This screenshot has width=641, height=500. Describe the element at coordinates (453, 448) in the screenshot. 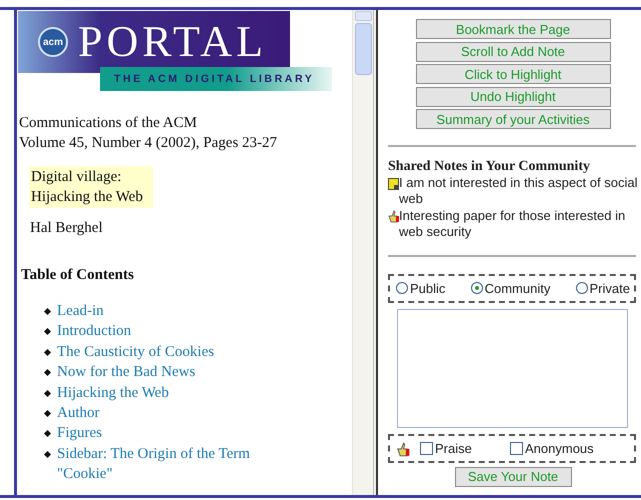

I see `checkbox-label: Praise` at that location.